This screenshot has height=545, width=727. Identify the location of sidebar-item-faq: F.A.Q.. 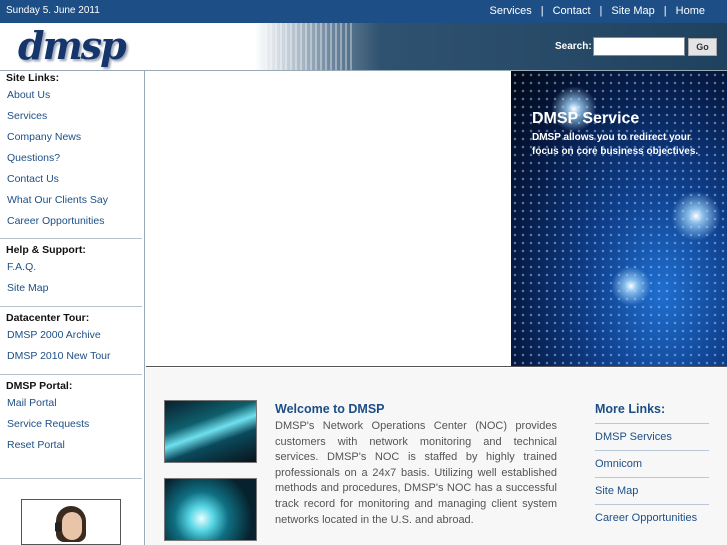
(71, 267).